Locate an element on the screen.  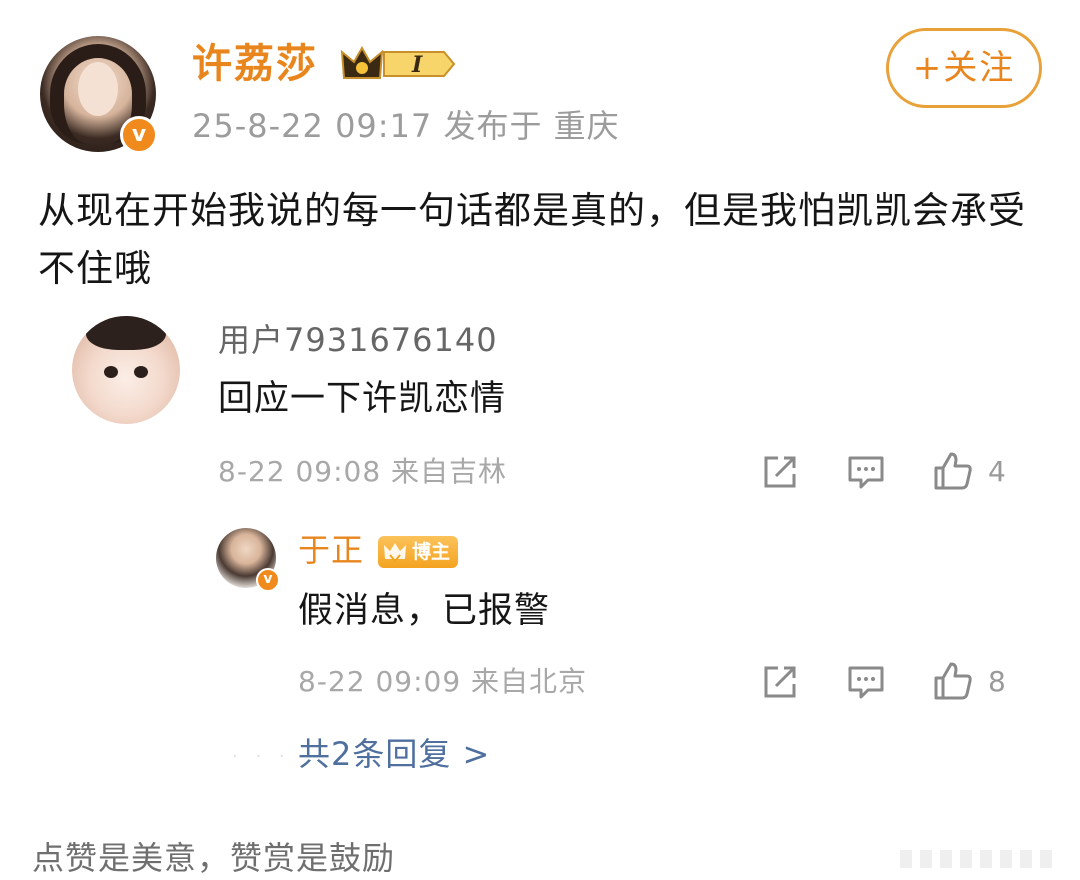
comment-meta: 8-22 09:08 来自吉林 is located at coordinates (363, 471).